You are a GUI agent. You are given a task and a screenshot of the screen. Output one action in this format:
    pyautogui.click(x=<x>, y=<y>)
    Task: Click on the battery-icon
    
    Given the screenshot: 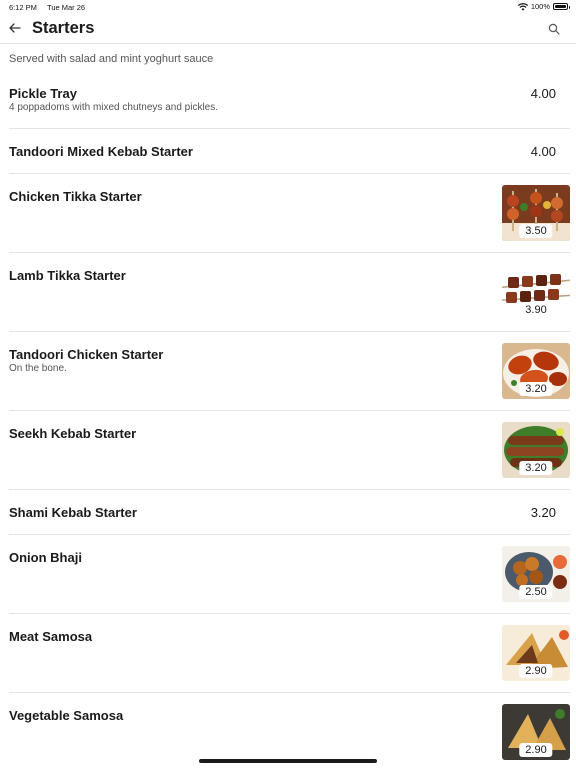 What is the action you would take?
    pyautogui.click(x=561, y=6)
    